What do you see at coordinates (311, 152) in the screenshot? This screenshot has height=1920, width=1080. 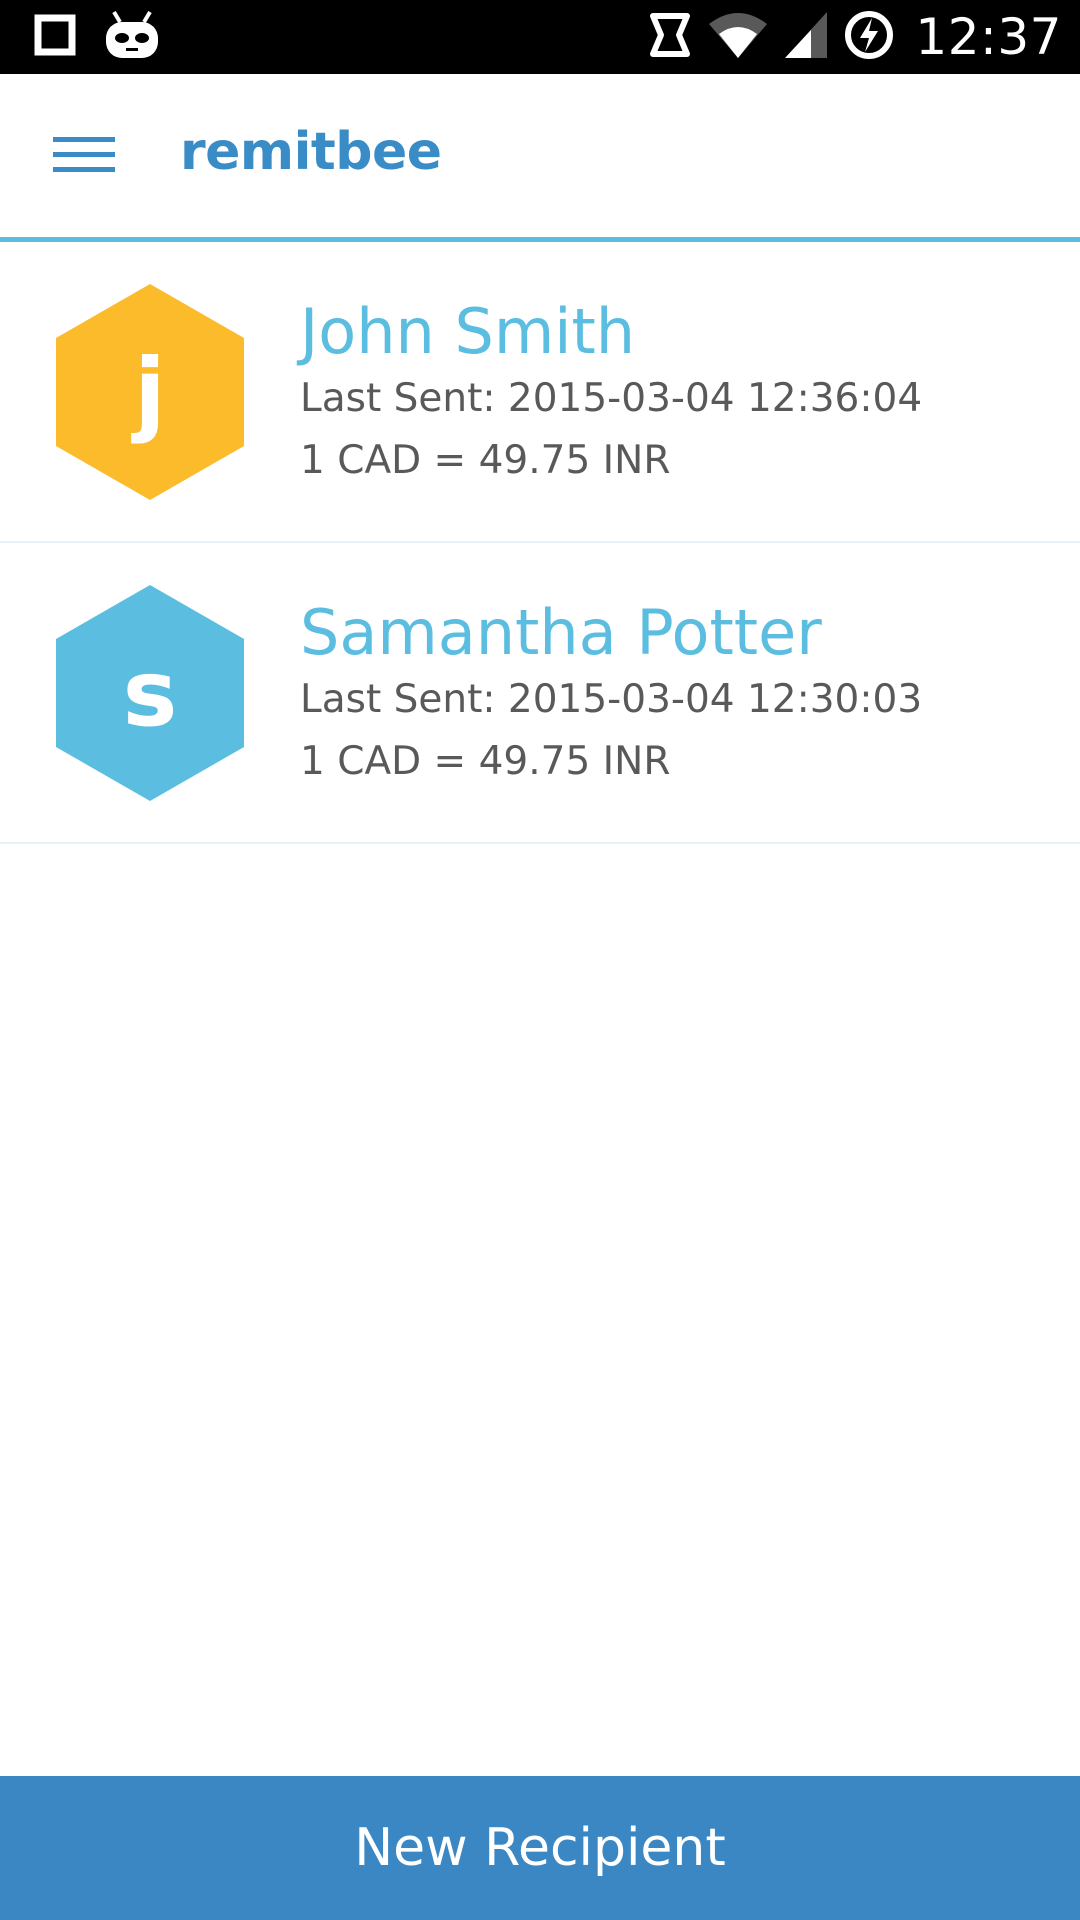 I see `app-logo-title: remitbee` at bounding box center [311, 152].